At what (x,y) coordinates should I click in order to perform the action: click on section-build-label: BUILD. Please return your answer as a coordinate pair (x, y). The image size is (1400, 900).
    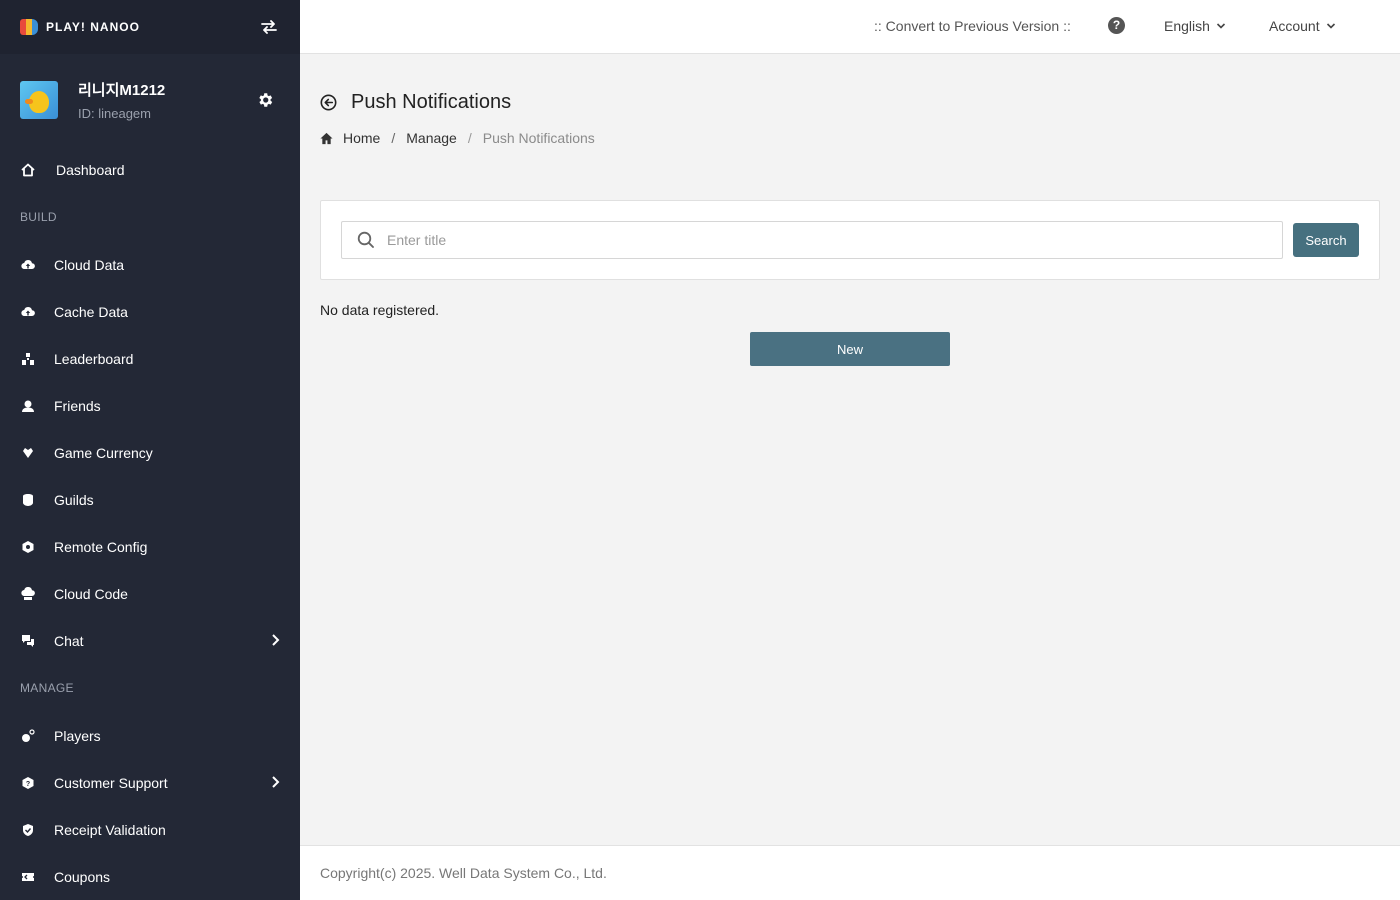
    Looking at the image, I should click on (38, 217).